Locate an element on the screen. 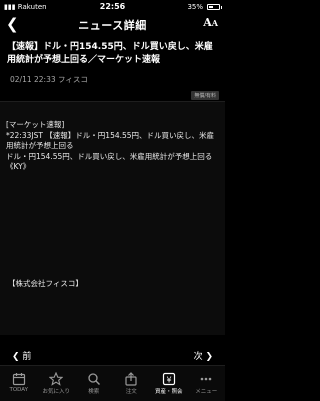 Image resolution: width=320 pixels, height=401 pixels. tab-bar: TODAY お気に入り 検索 注文 ¥ 資産・照会 メニュー is located at coordinates (112, 383).